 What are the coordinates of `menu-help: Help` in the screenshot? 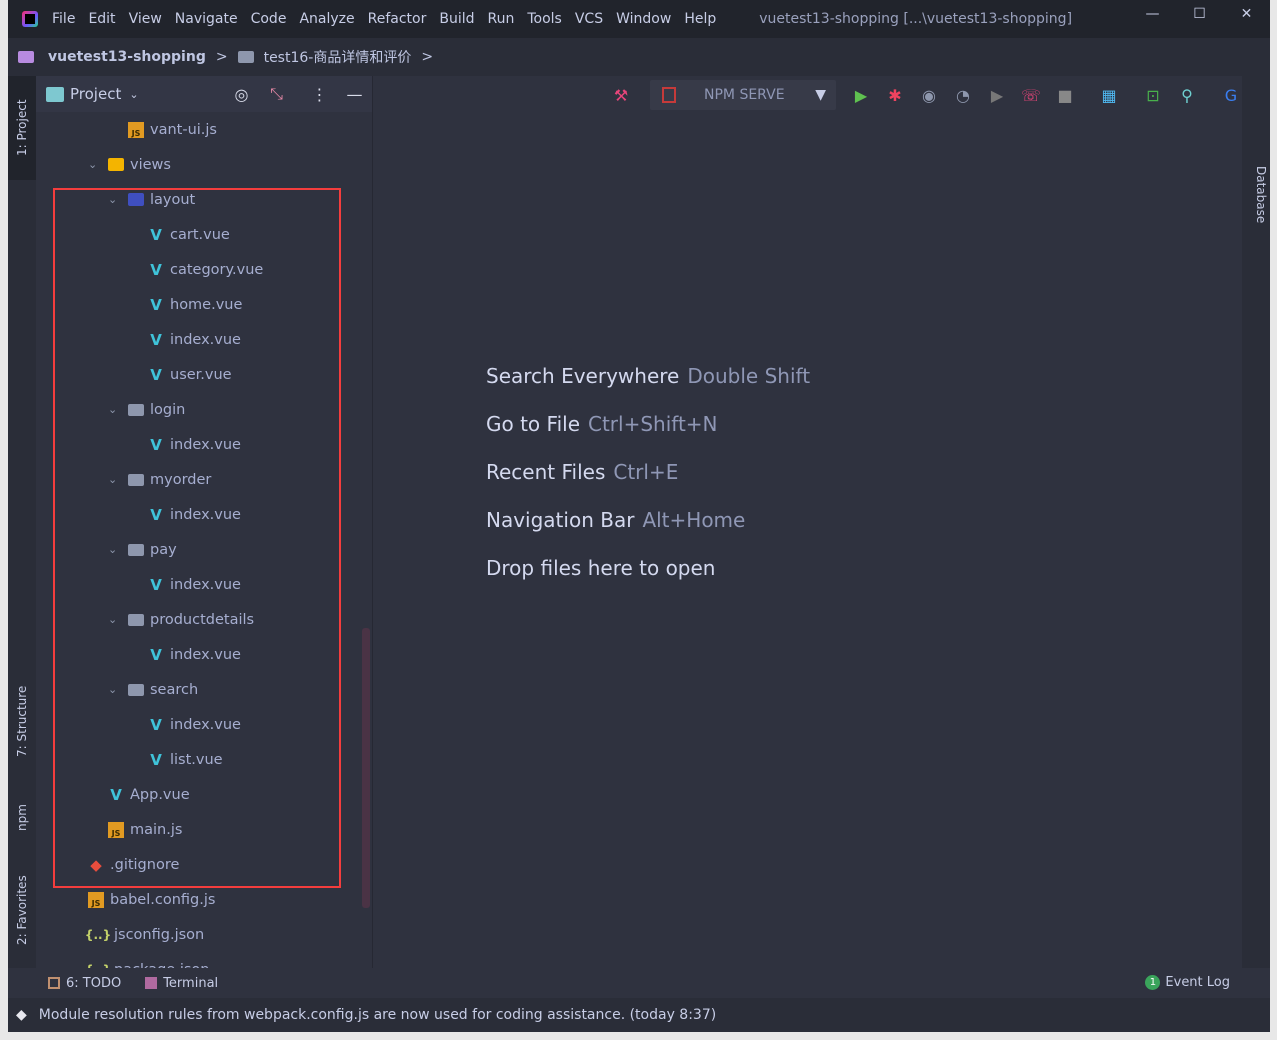 It's located at (700, 19).